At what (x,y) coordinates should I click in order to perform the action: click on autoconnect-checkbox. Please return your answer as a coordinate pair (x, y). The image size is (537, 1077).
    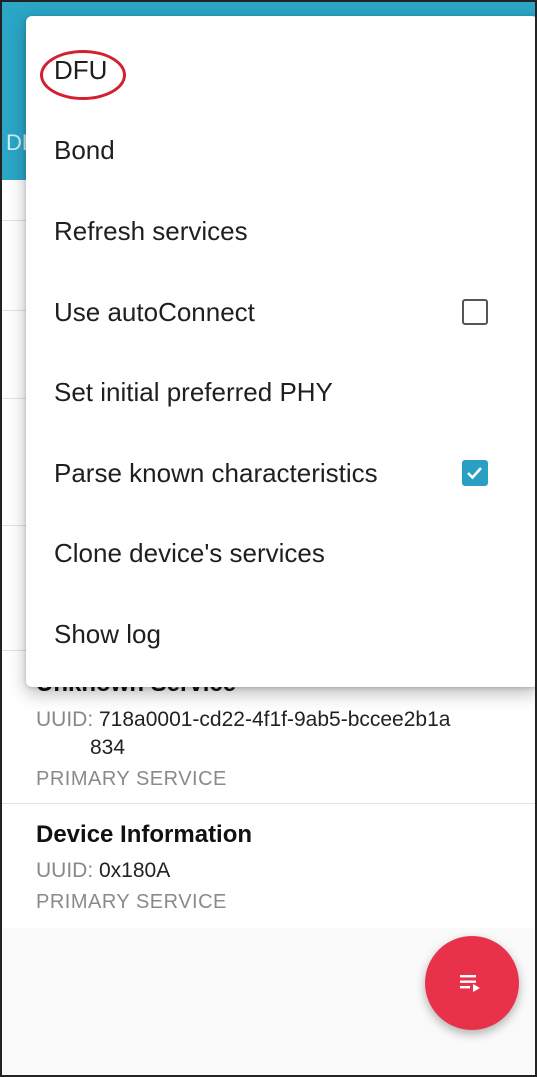
    Looking at the image, I should click on (475, 312).